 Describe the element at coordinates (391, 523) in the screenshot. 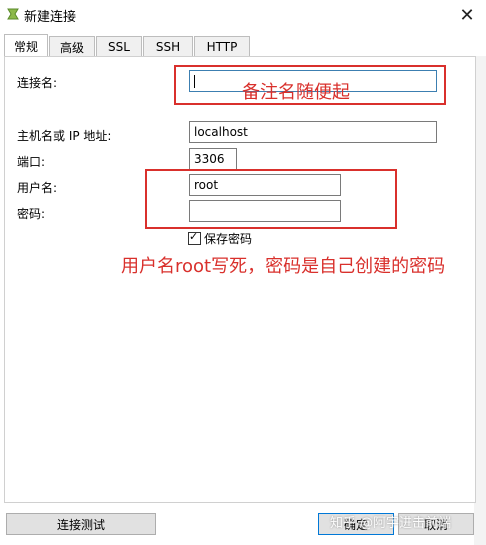

I see `watermark: 知乎 @阿宇进击前端` at that location.